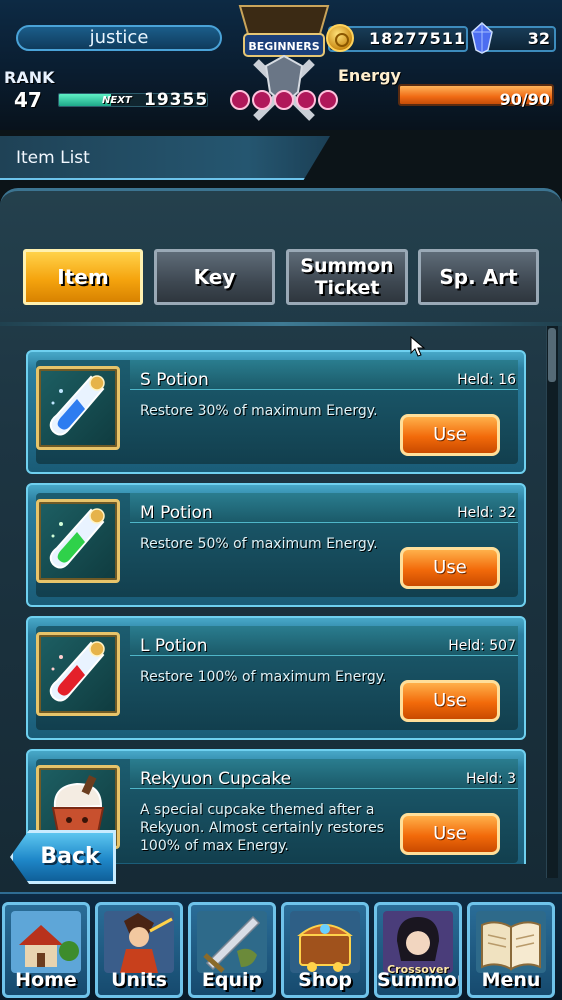  I want to click on blue-potion-icon, so click(77, 405).